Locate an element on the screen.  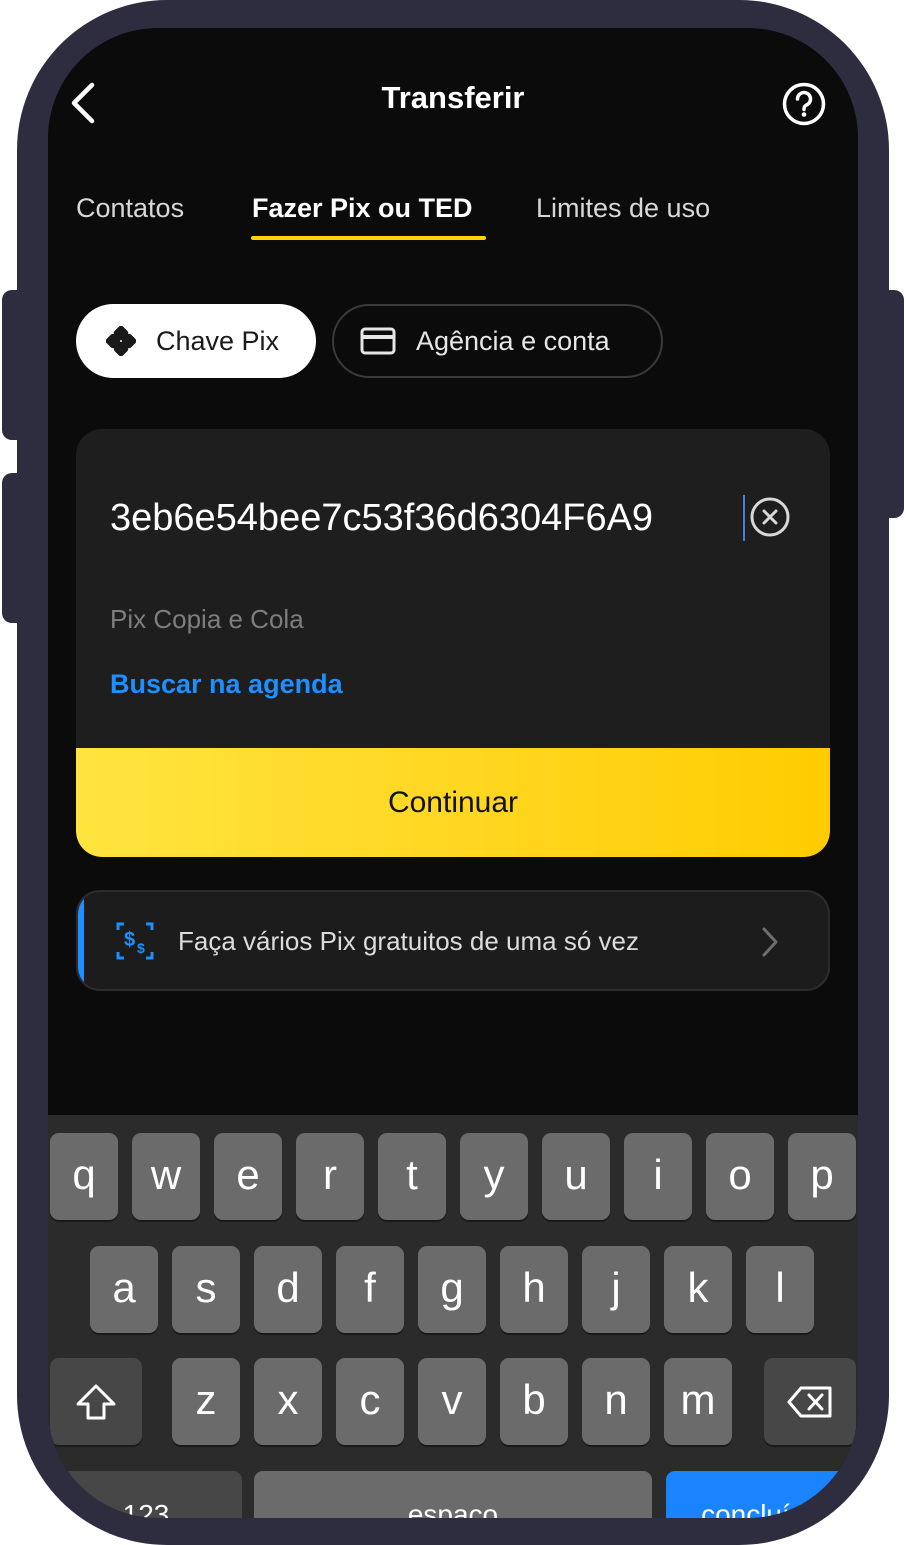
agencia-e-conta-option: Agência e conta is located at coordinates (497, 341).